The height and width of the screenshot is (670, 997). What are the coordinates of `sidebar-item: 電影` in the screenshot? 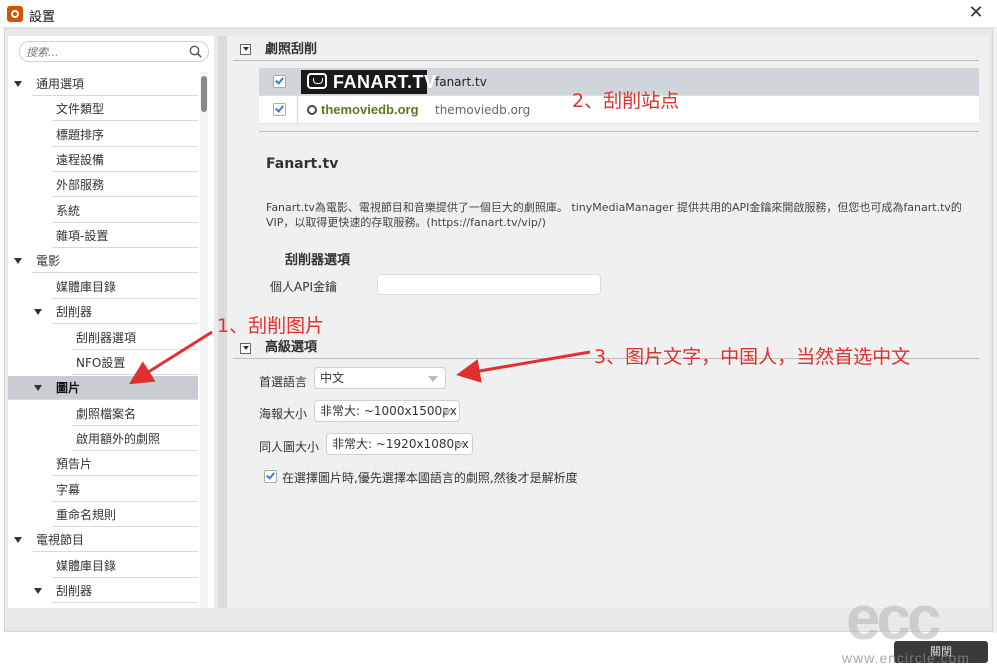 It's located at (106, 261).